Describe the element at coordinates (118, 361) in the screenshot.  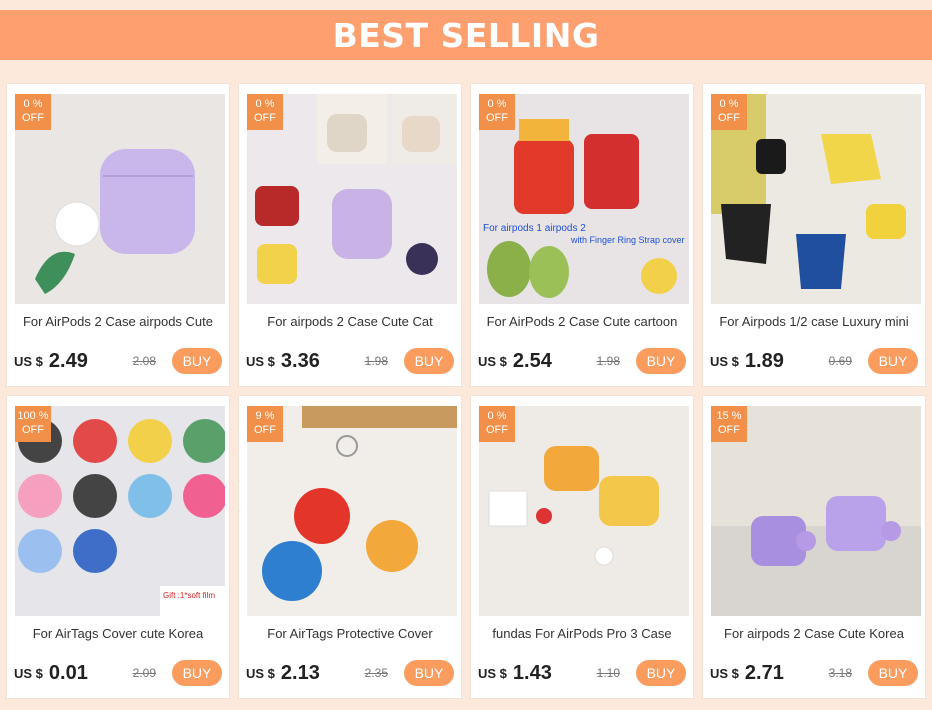
I see `price-row: US $ 2.49 2.08 BUY` at that location.